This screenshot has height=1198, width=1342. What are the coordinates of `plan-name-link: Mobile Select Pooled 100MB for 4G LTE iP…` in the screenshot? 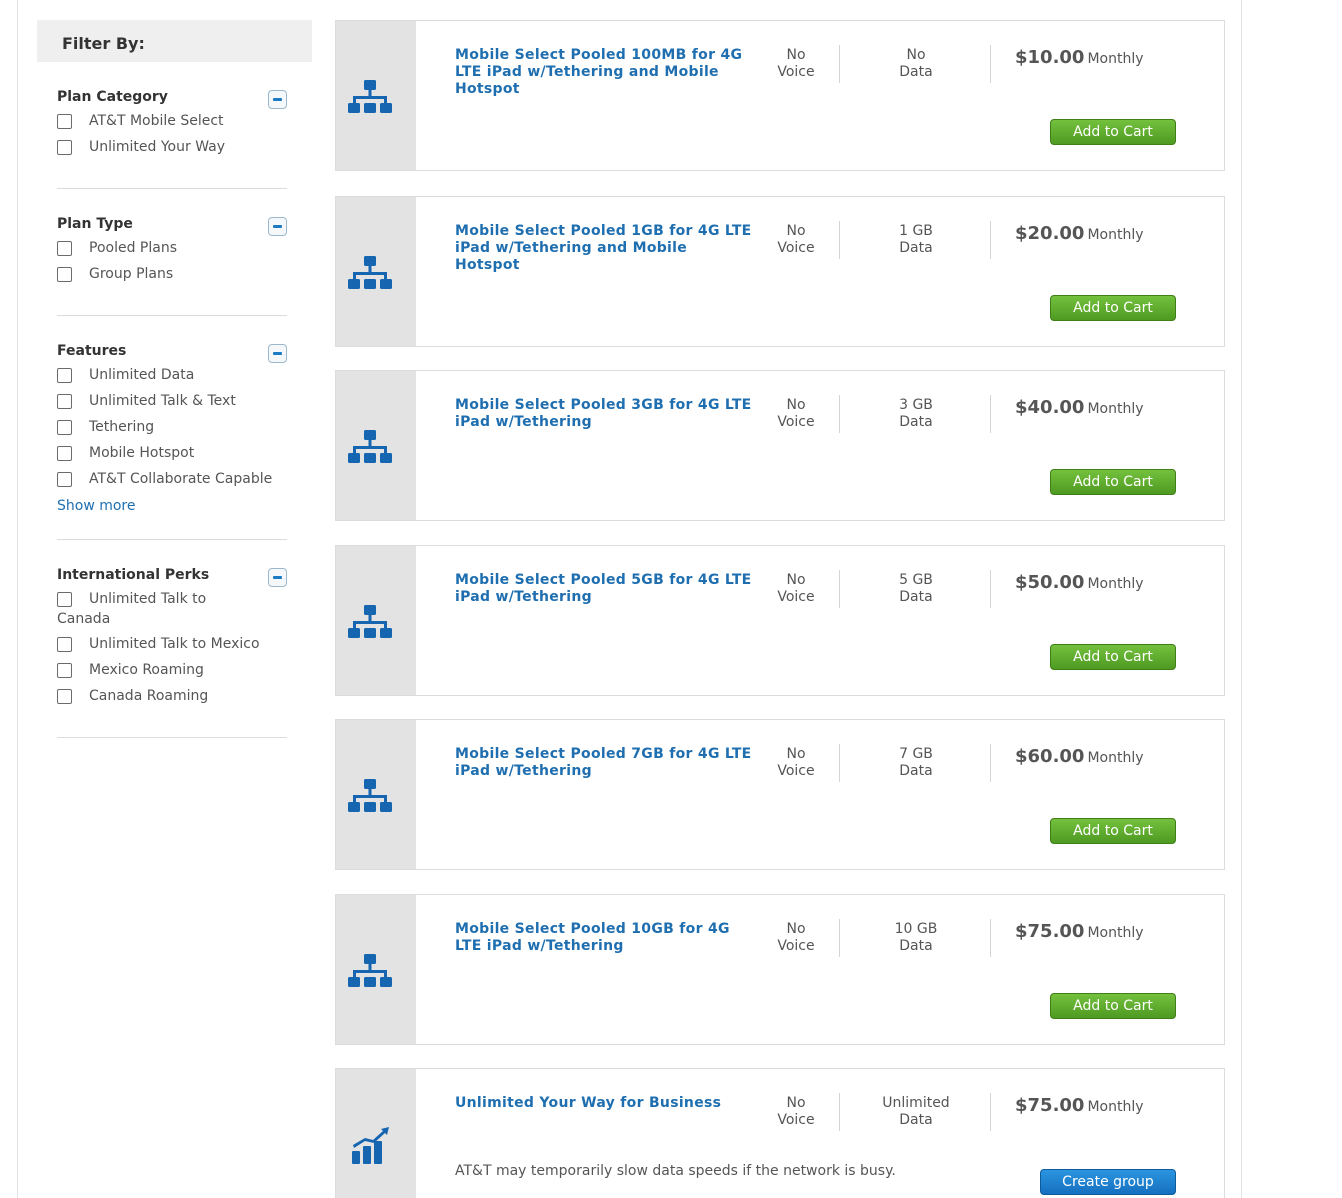 It's located at (605, 72).